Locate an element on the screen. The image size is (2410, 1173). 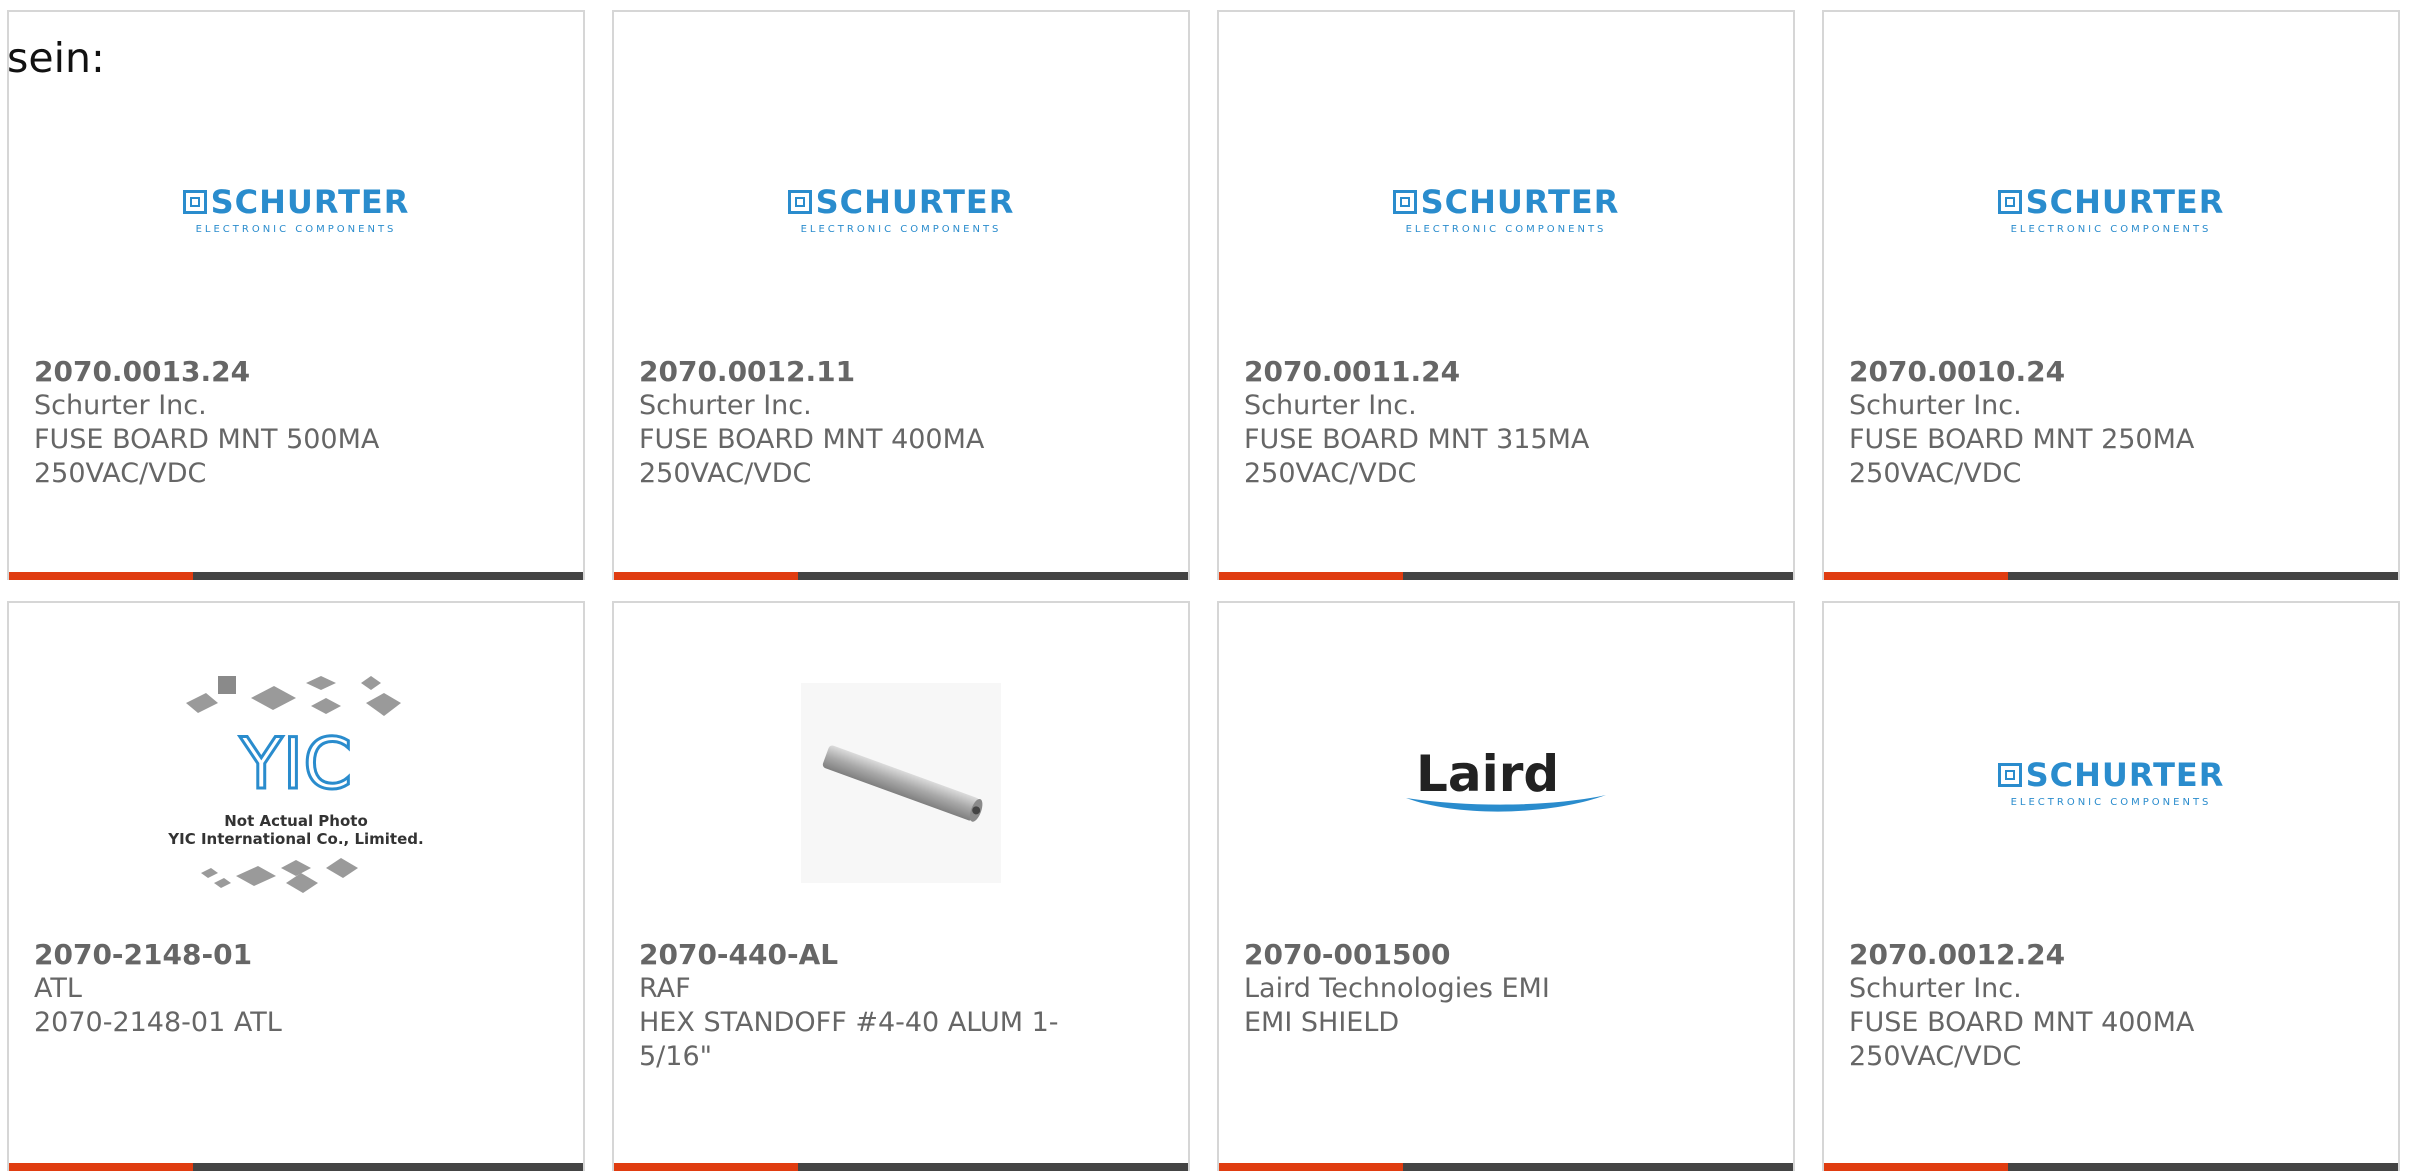
product-description: EMI SHIELD is located at coordinates (1322, 1022).